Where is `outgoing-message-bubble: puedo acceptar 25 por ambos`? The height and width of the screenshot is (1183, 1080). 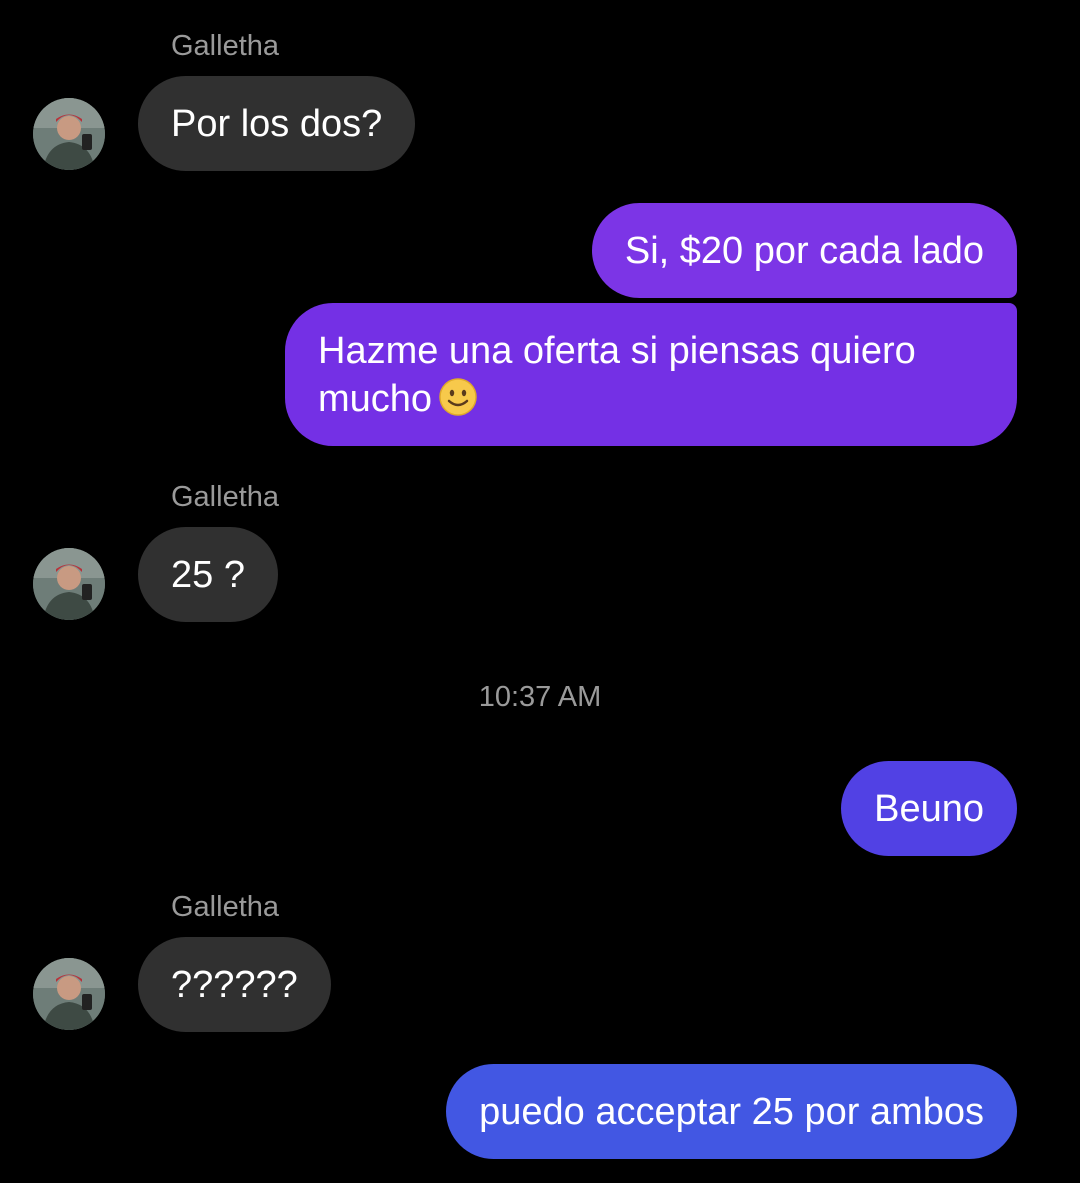
outgoing-message-bubble: puedo acceptar 25 por ambos is located at coordinates (731, 1111).